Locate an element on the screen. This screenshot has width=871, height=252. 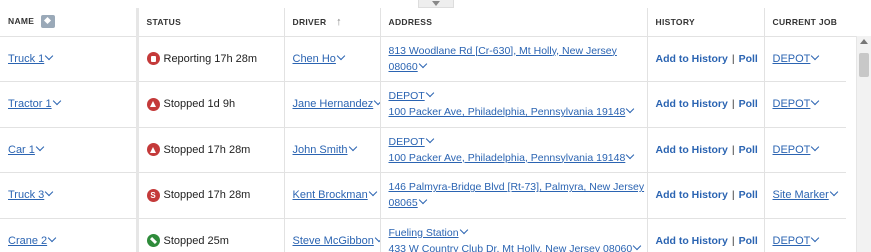
scroll-thumb is located at coordinates (864, 65).